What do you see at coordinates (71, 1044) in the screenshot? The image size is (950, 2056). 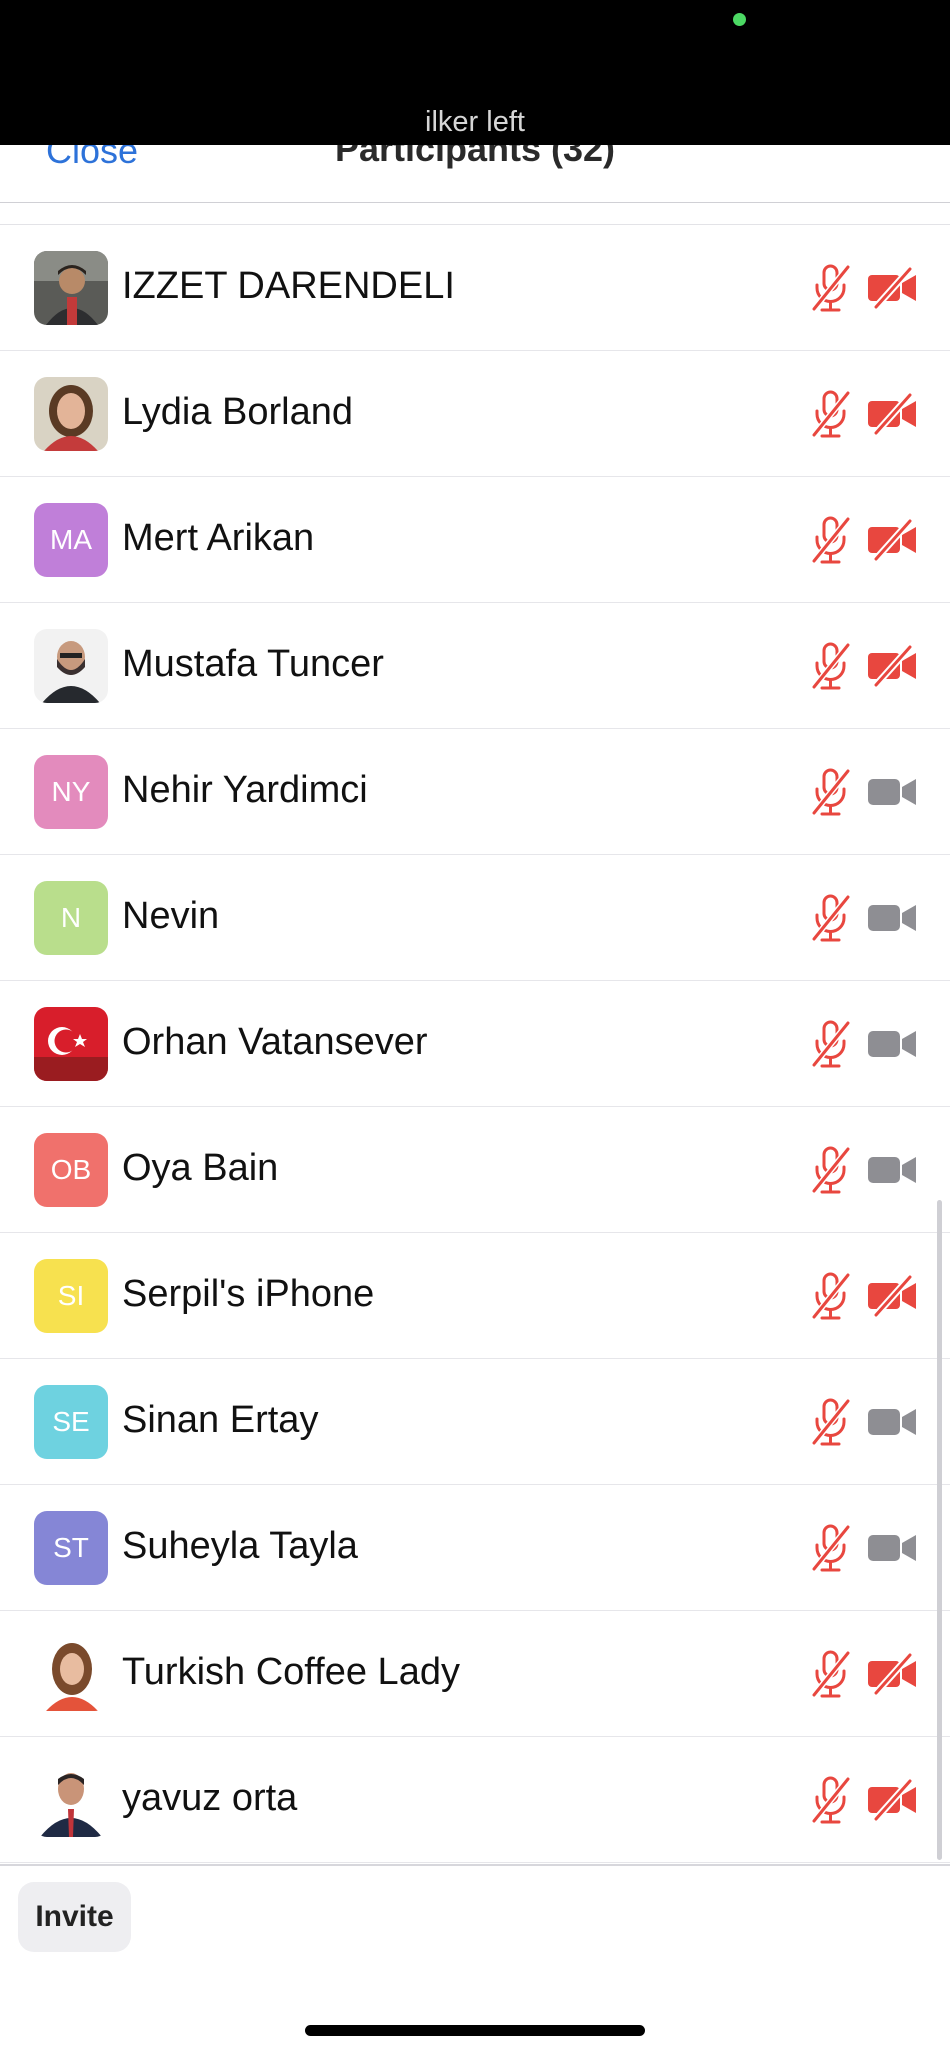 I see `turkish-flag-avatar` at bounding box center [71, 1044].